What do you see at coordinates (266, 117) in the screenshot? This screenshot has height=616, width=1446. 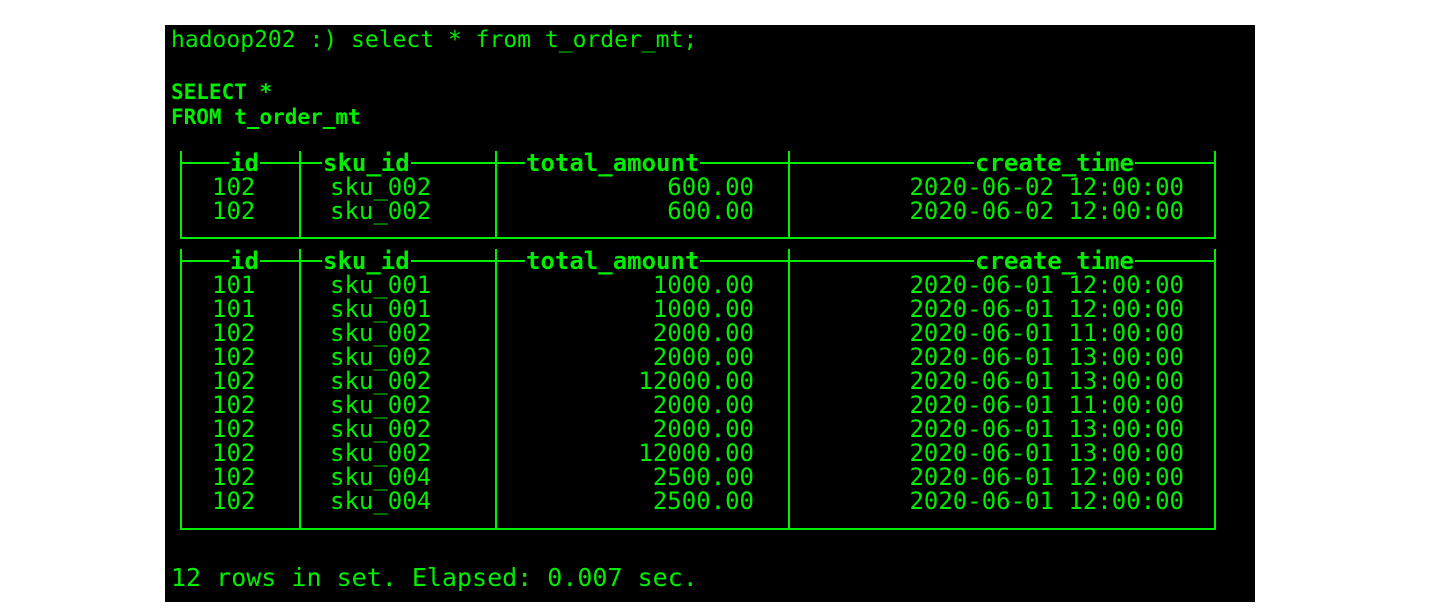 I see `formatted-query-from: FROM t_order_mt` at bounding box center [266, 117].